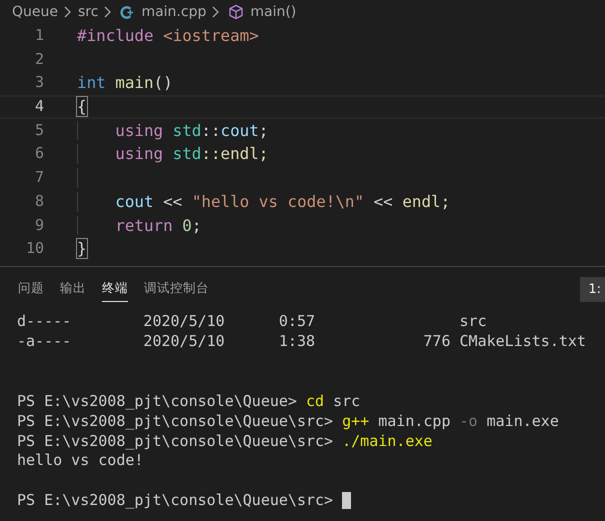 Image resolution: width=605 pixels, height=521 pixels. Describe the element at coordinates (224, 442) in the screenshot. I see `terminal-line: PS E:\vs2008_pjt\console\Queue\src> ./main.exe` at that location.